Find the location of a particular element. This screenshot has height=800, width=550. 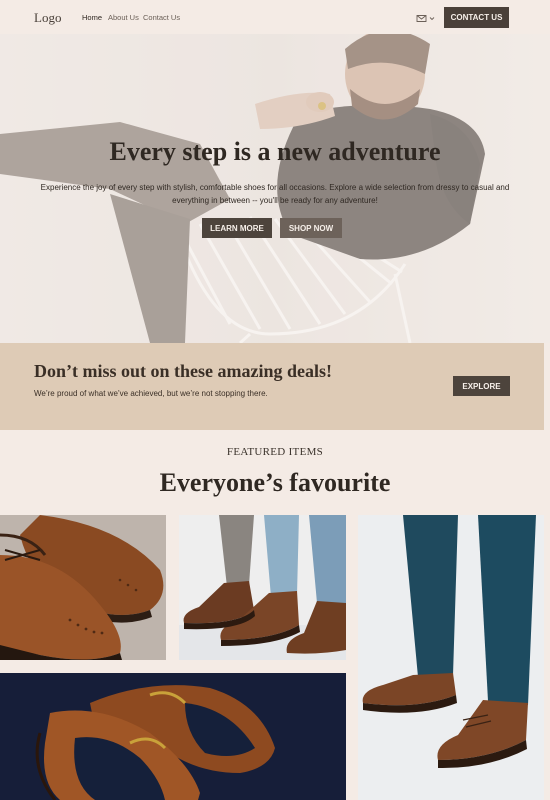

shop-now-button: SHOP NOW is located at coordinates (311, 228).